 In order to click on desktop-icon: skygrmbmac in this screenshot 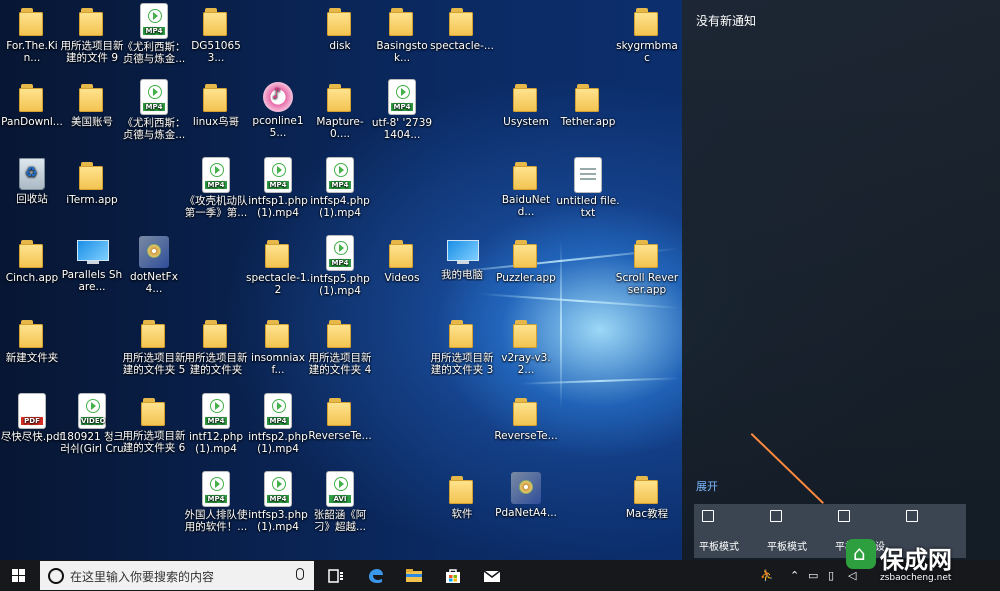, I will do `click(647, 34)`.